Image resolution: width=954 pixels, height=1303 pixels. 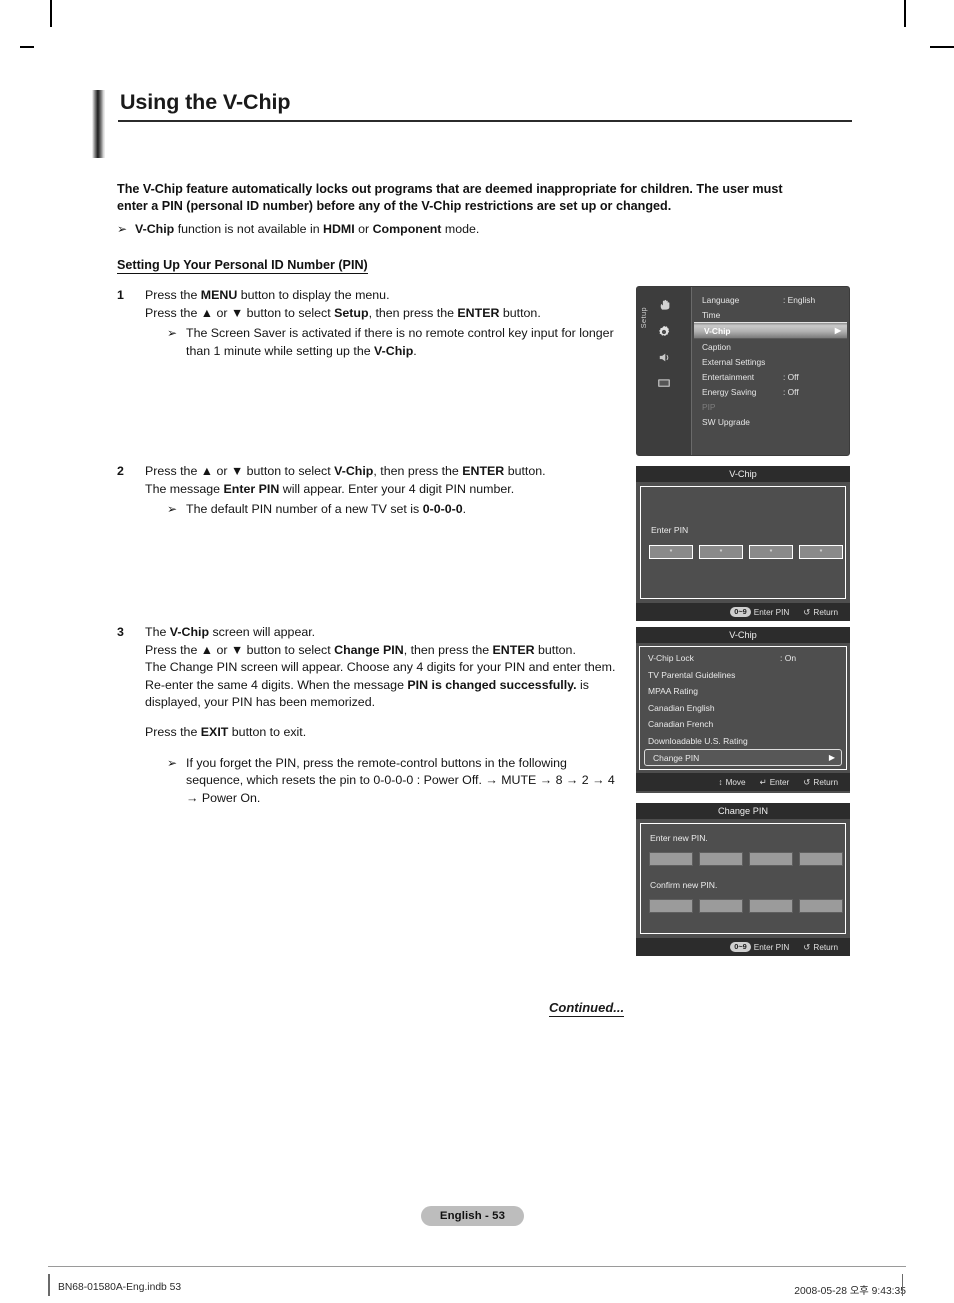 I want to click on pin-digit-1: *, so click(x=671, y=552).